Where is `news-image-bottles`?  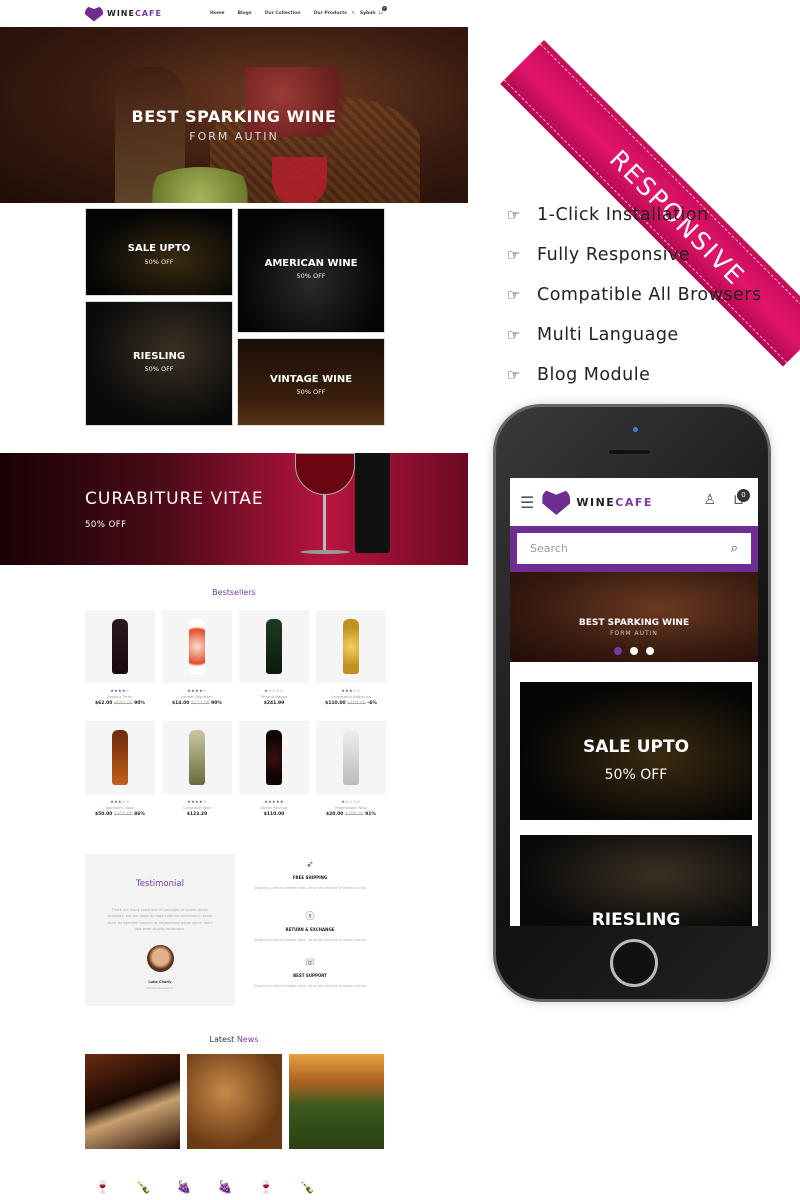
news-image-bottles is located at coordinates (132, 1101).